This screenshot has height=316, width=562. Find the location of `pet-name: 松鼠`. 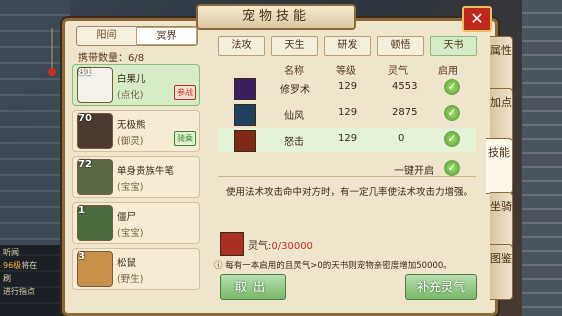

pet-name: 松鼠 is located at coordinates (127, 263).